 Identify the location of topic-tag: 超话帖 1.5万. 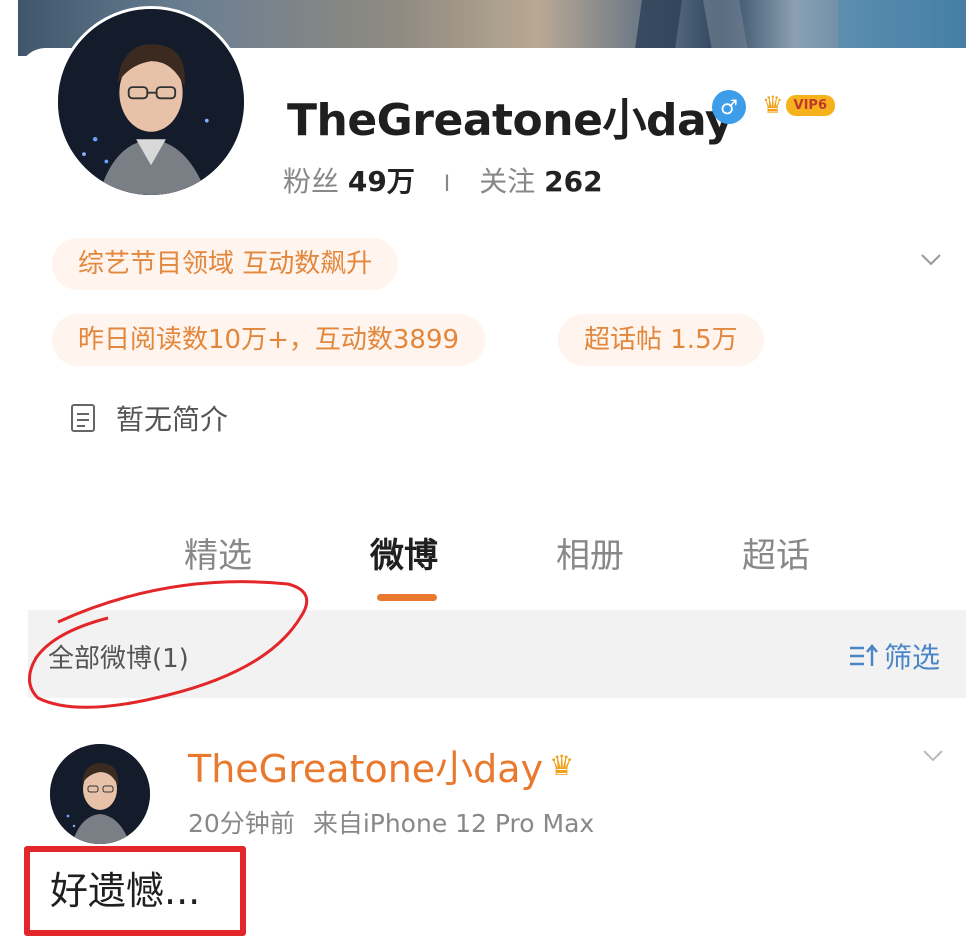
(661, 340).